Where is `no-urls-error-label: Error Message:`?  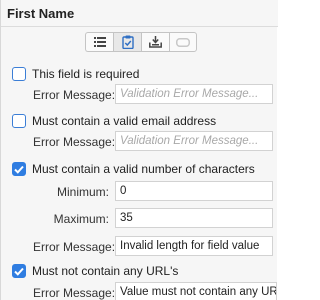 no-urls-error-label: Error Message: is located at coordinates (74, 293).